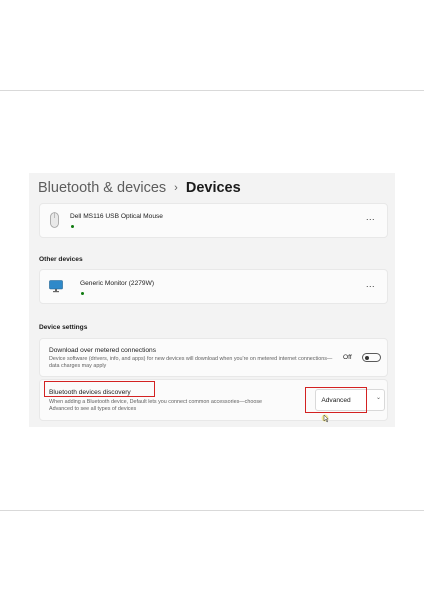 This screenshot has height=600, width=424. What do you see at coordinates (99, 389) in the screenshot?
I see `title-highlight-box` at bounding box center [99, 389].